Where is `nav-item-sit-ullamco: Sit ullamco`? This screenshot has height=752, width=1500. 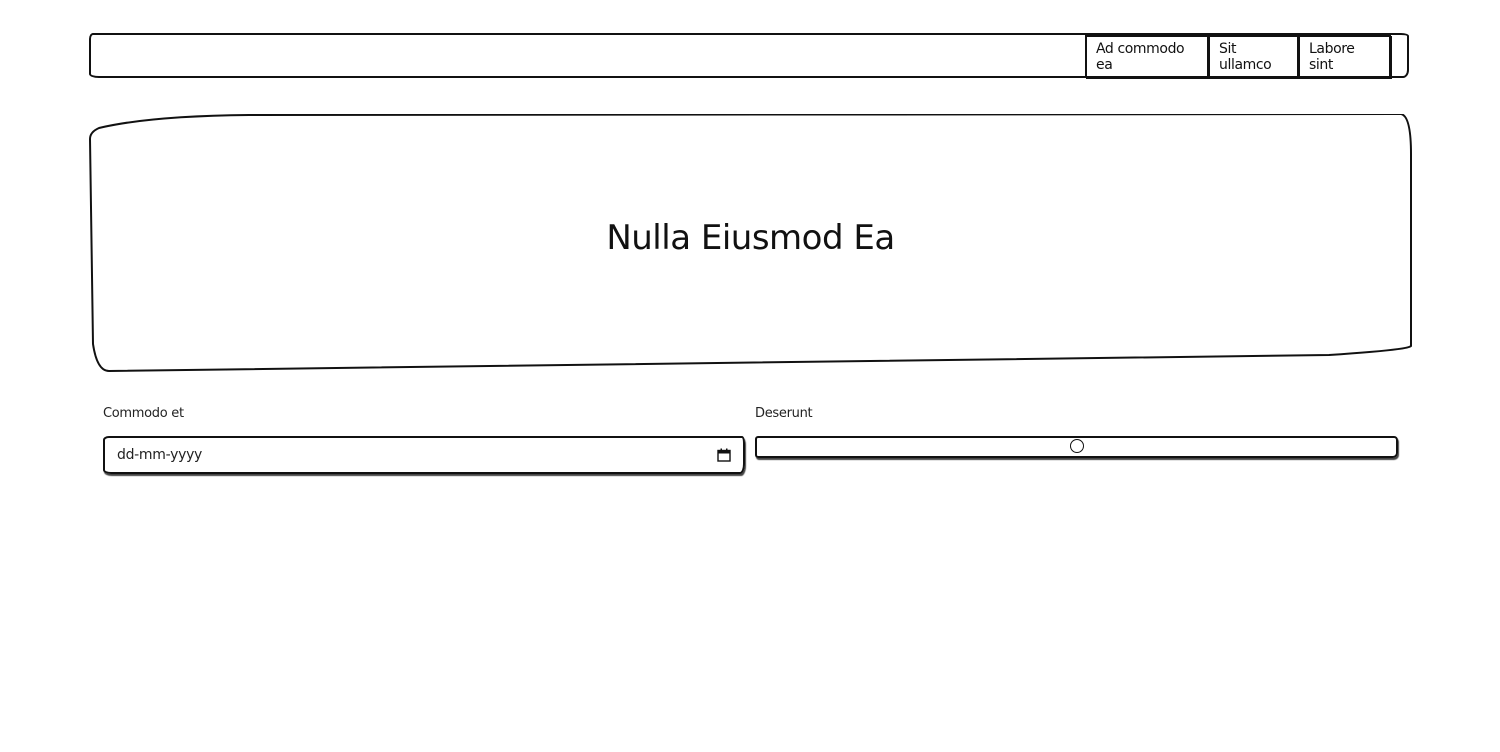
nav-item-sit-ullamco: Sit ullamco is located at coordinates (1253, 56).